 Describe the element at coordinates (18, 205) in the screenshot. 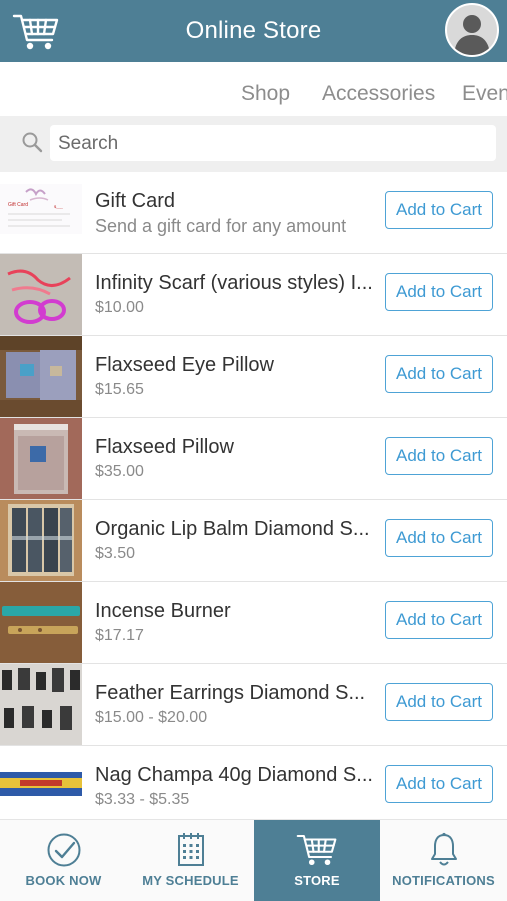

I see `svg-text: Gift Card` at that location.